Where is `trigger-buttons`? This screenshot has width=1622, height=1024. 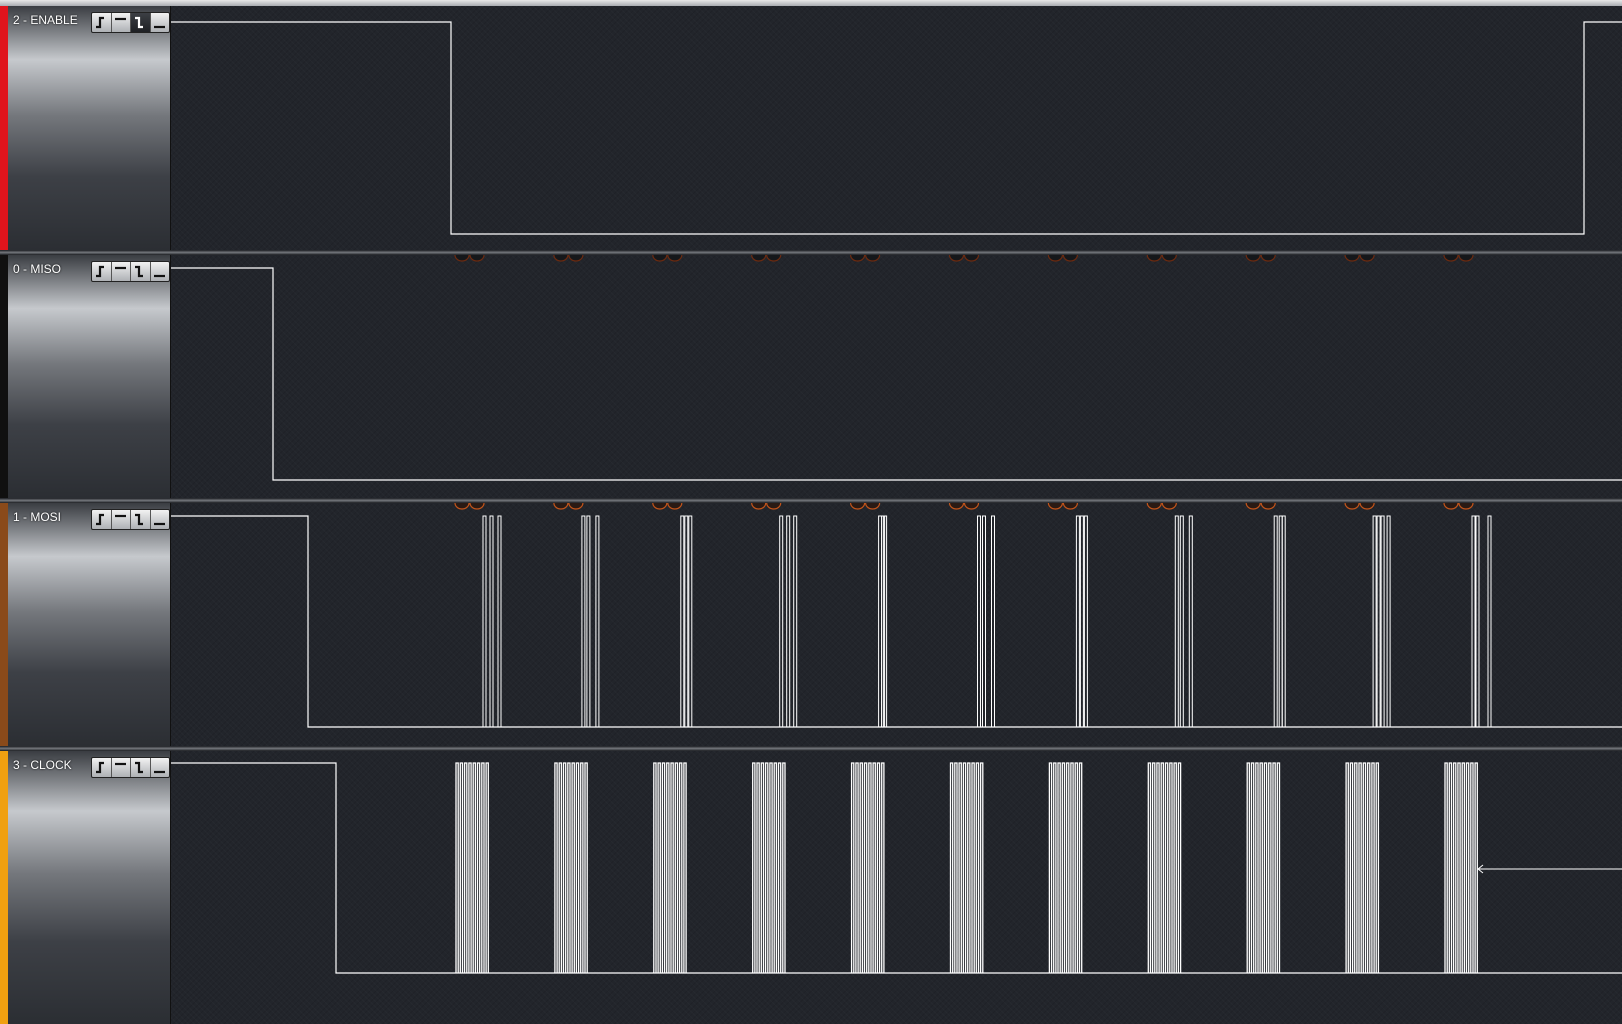
trigger-buttons is located at coordinates (130, 519).